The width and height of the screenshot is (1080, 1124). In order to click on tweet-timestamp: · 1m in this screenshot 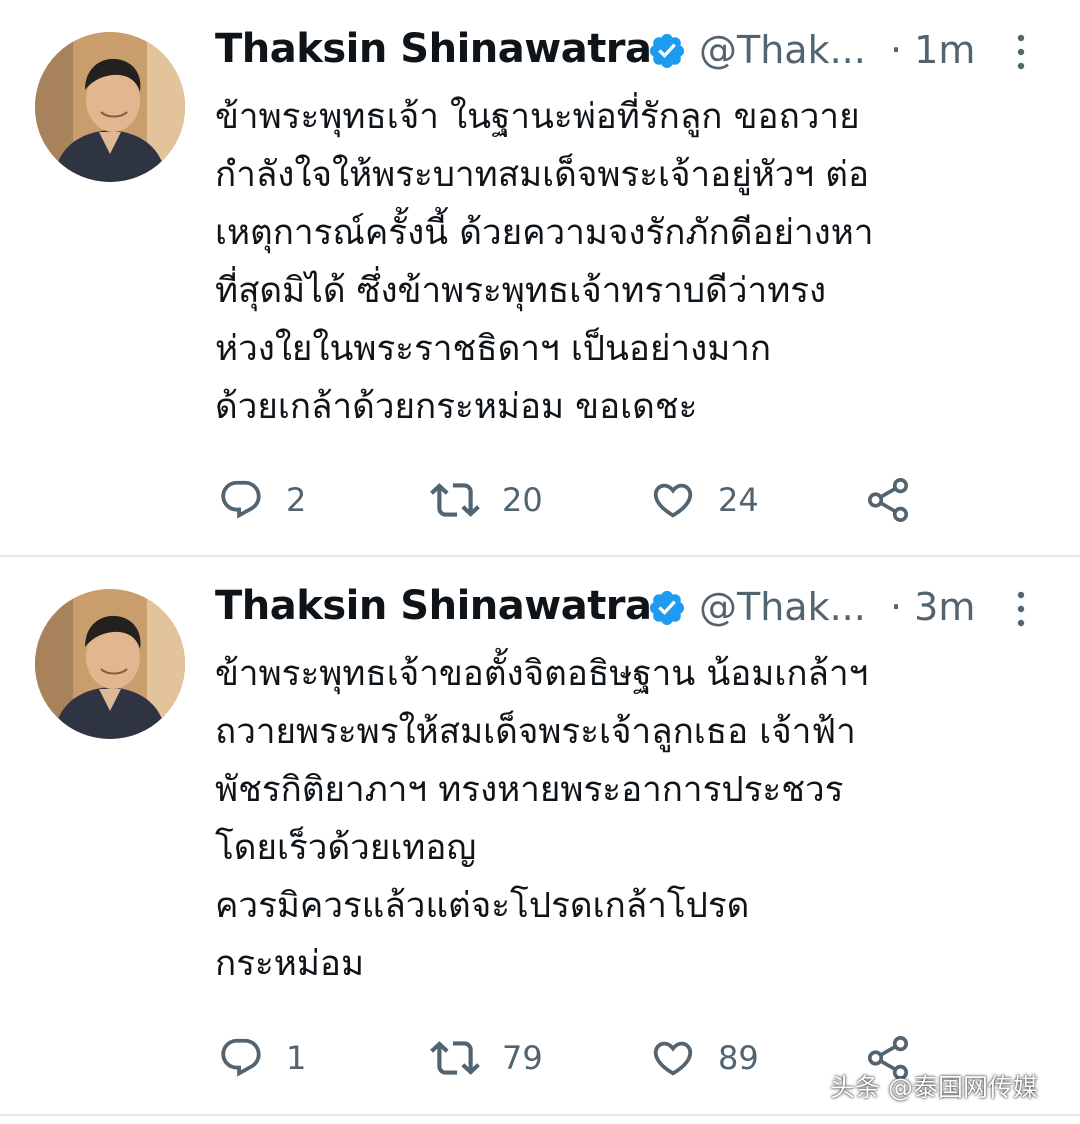, I will do `click(932, 50)`.